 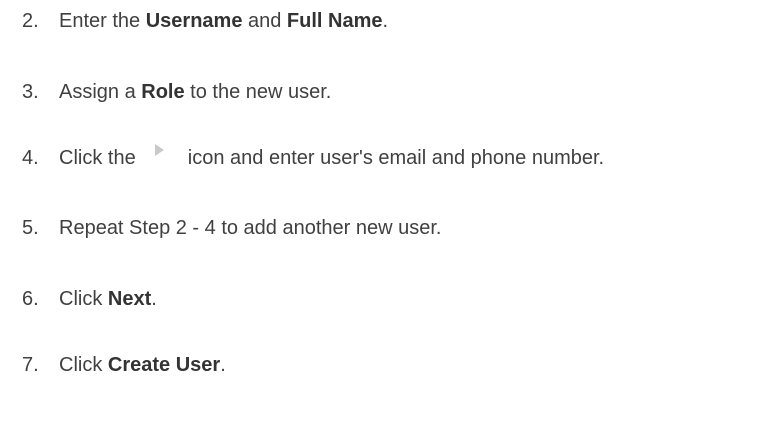 I want to click on step-text: to the new user., so click(x=258, y=92).